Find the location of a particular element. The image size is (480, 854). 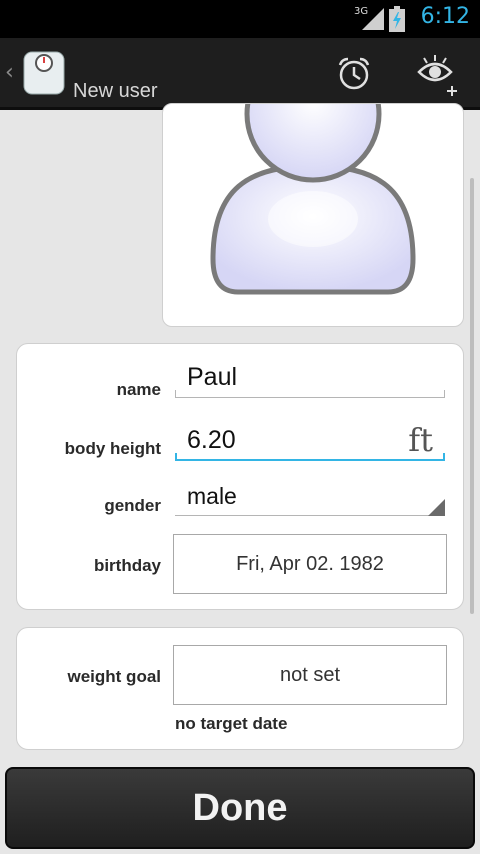

target-date-note: no target date is located at coordinates (231, 723).